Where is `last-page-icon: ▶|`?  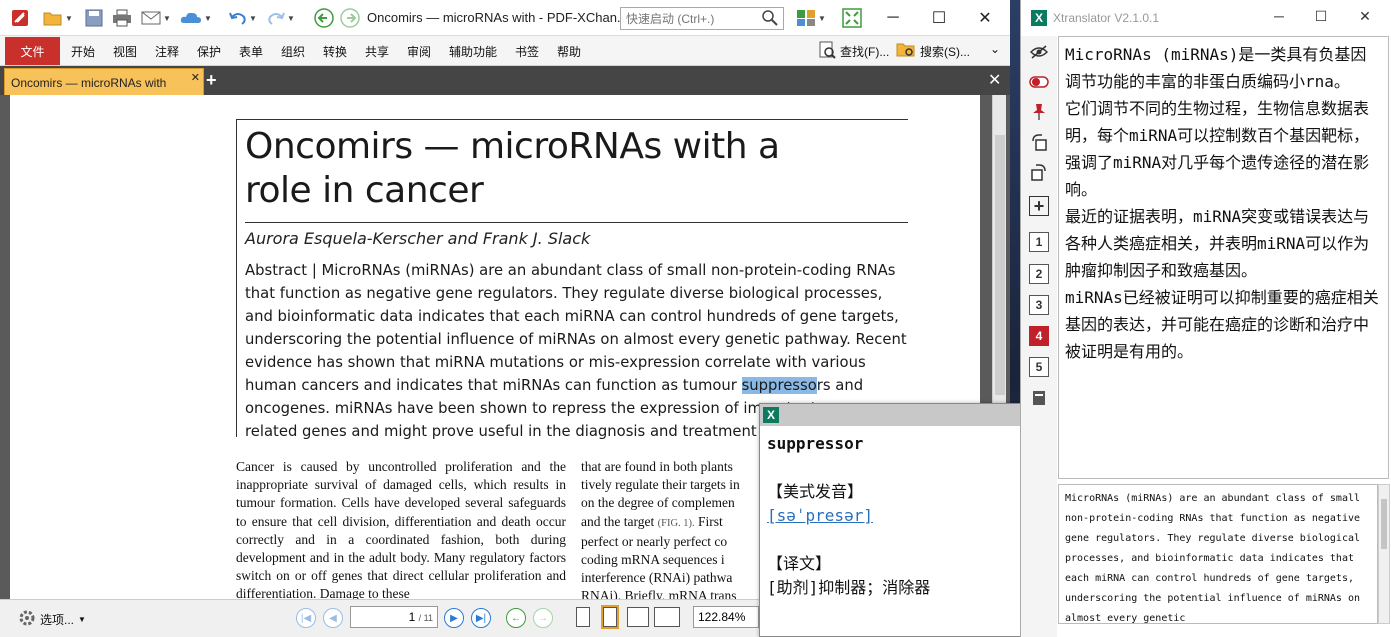
last-page-icon: ▶| is located at coordinates (481, 618).